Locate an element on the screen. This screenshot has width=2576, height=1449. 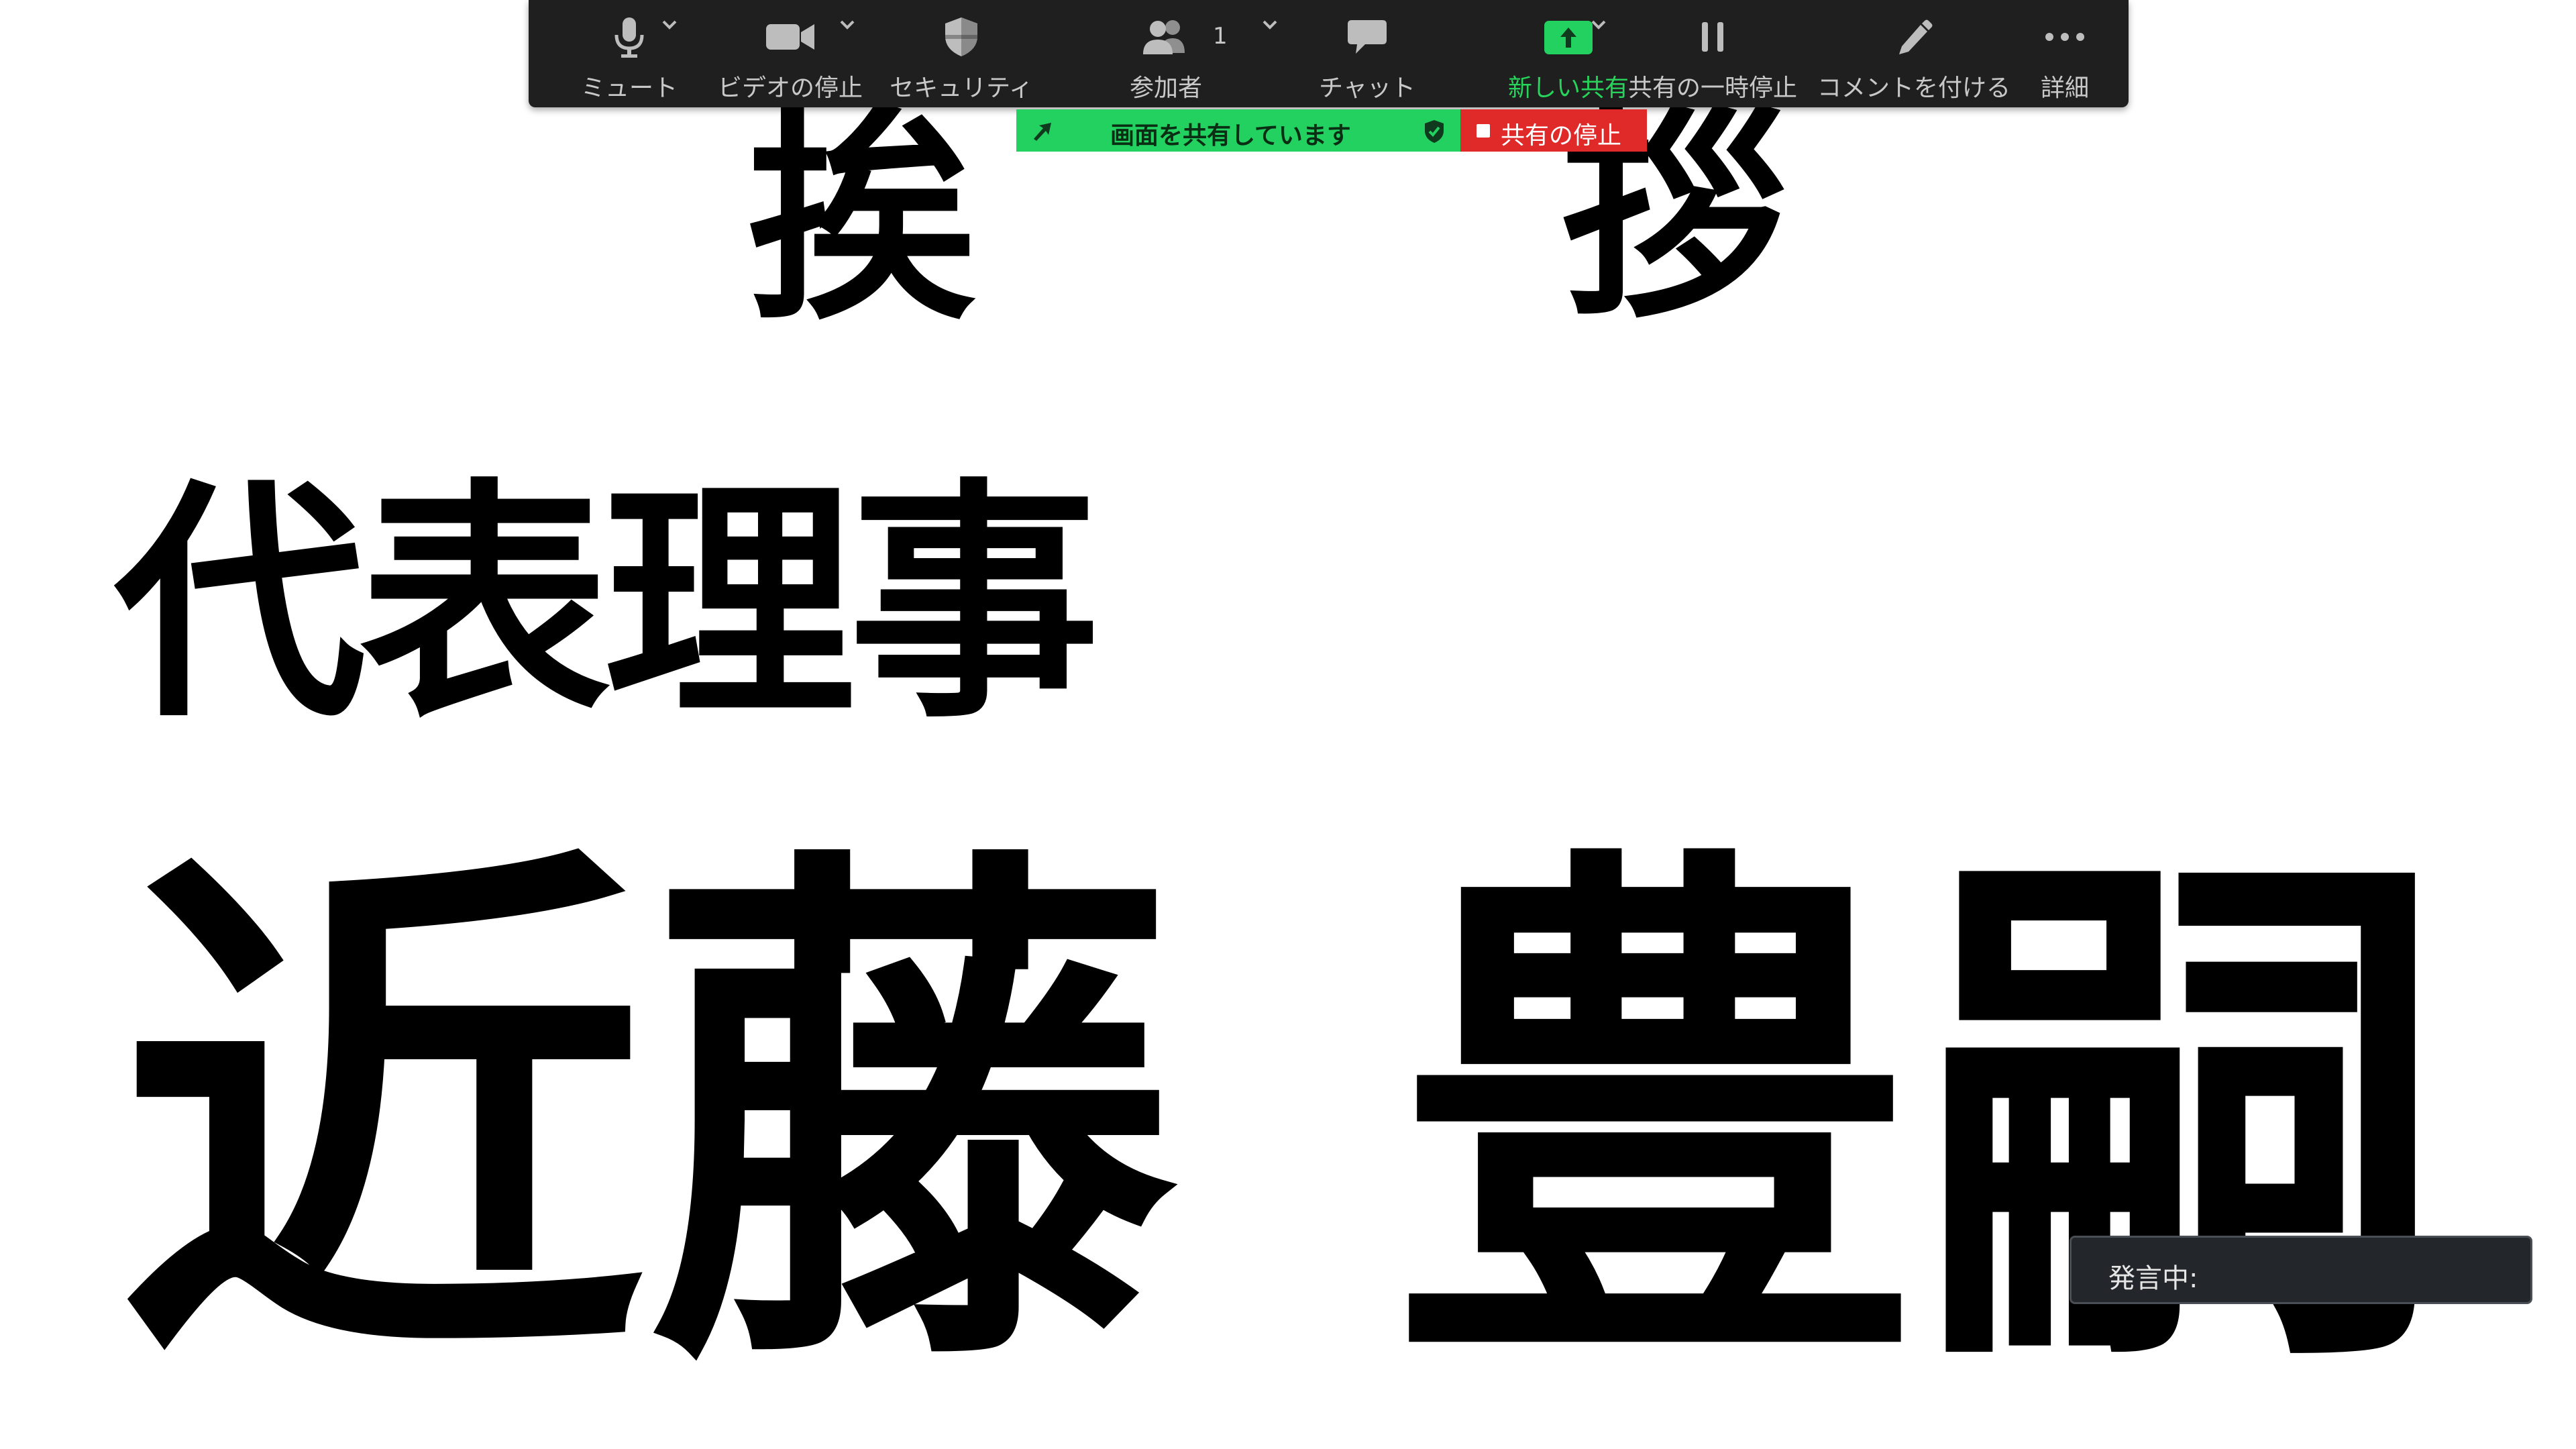
shield-check-icon is located at coordinates (1434, 131).